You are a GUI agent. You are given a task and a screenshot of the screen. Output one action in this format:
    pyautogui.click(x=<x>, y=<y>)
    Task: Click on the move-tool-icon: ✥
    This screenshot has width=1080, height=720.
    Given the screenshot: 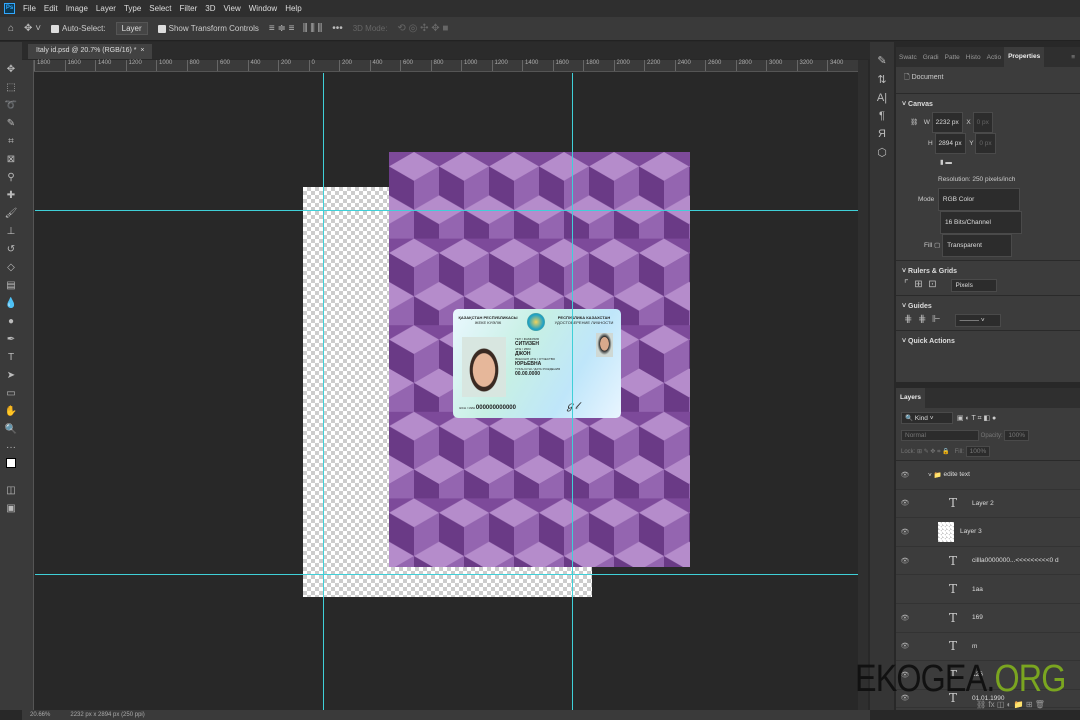 What is the action you would take?
    pyautogui.click(x=11, y=69)
    